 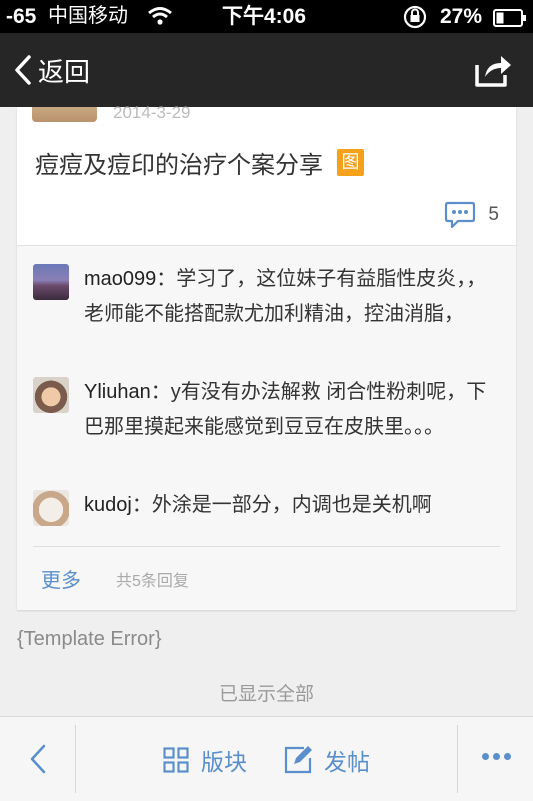 What do you see at coordinates (64, 71) in the screenshot?
I see `back-label: 返回` at bounding box center [64, 71].